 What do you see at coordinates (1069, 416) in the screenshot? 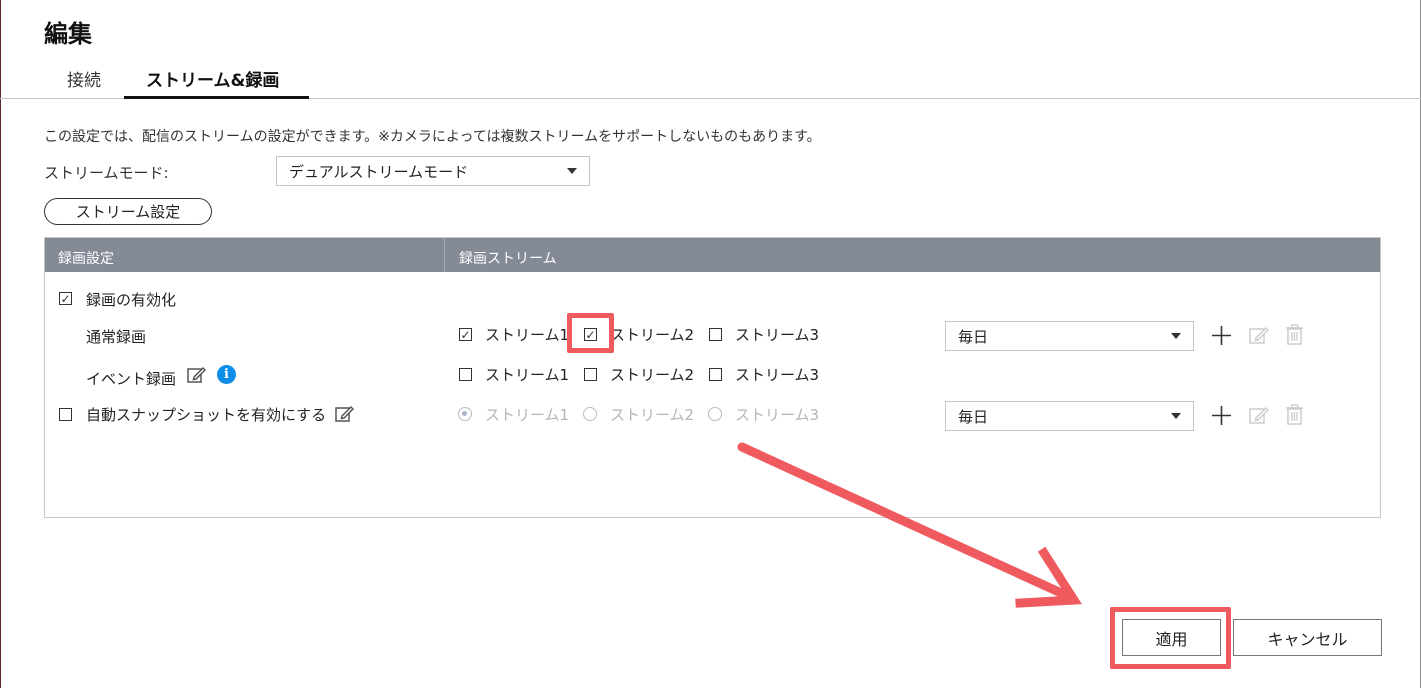
I see `snapshot-schedule-select: 毎日` at bounding box center [1069, 416].